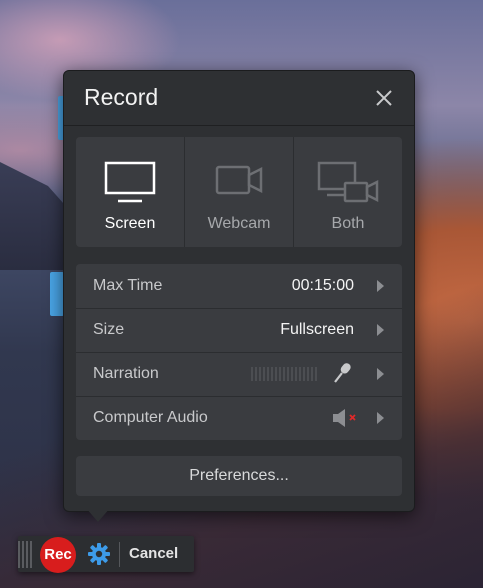 Image resolution: width=483 pixels, height=588 pixels. I want to click on speaker-muted-icon, so click(344, 418).